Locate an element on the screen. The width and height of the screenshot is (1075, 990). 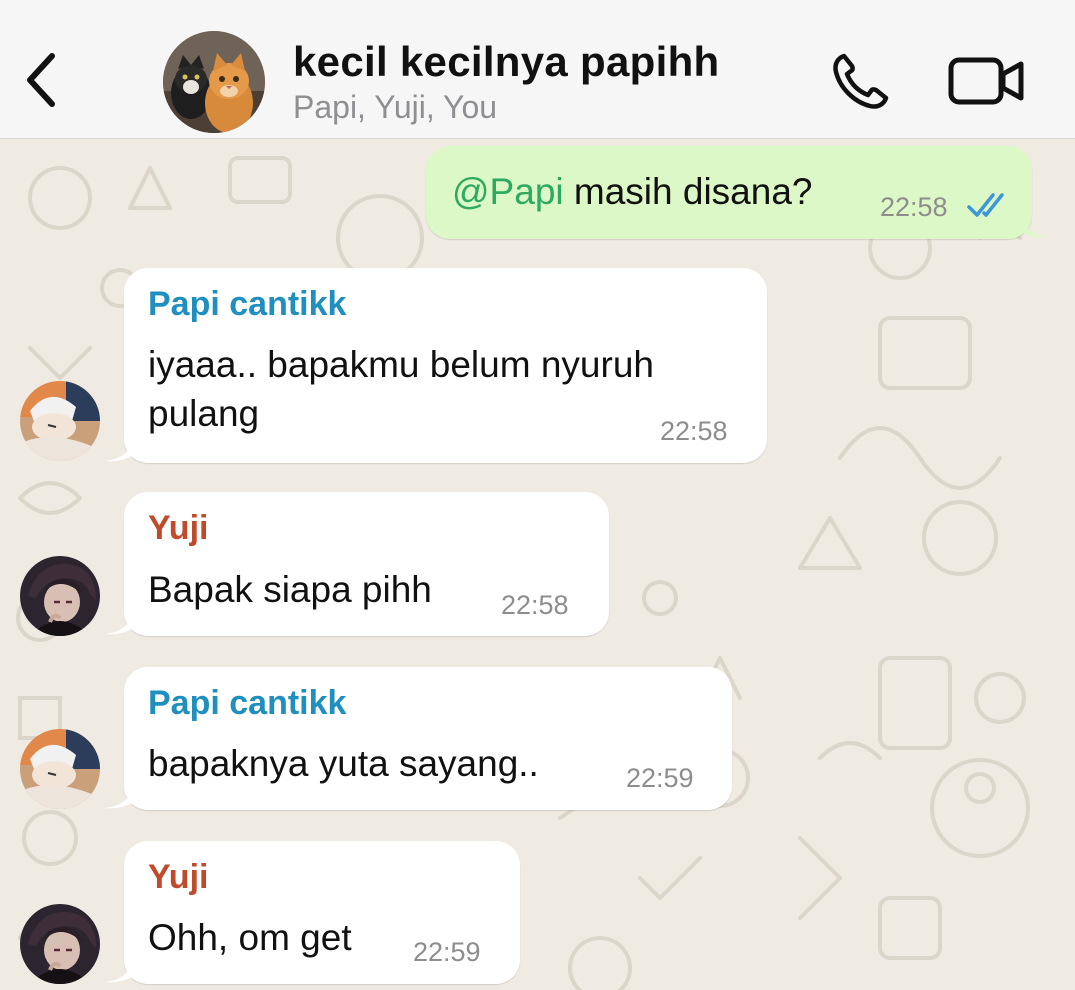
double-check-icon is located at coordinates (985, 205).